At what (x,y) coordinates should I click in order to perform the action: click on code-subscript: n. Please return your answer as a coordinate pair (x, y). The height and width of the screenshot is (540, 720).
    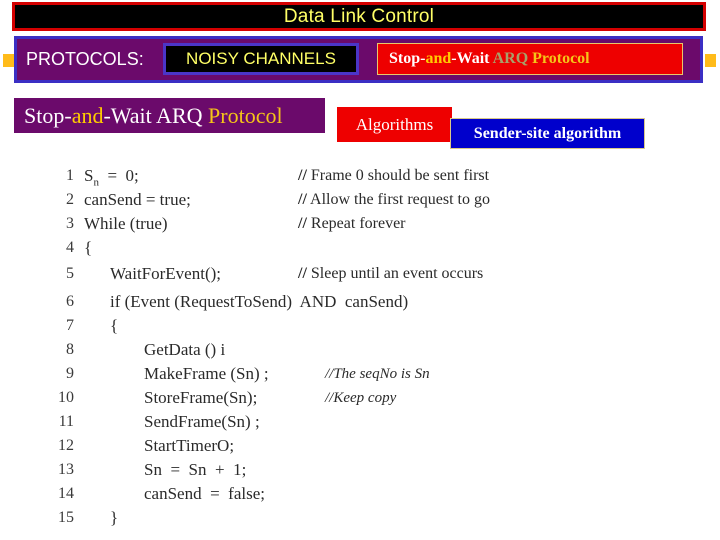
    Looking at the image, I should click on (96, 182).